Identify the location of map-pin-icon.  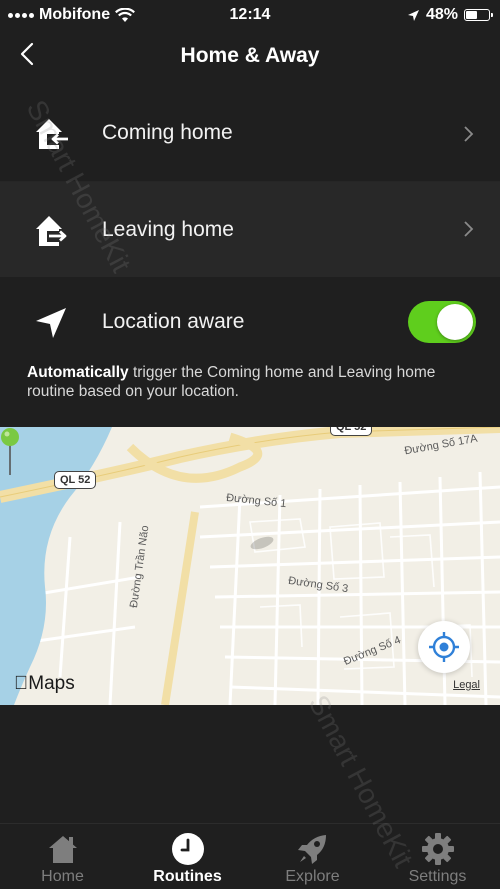
(10, 451).